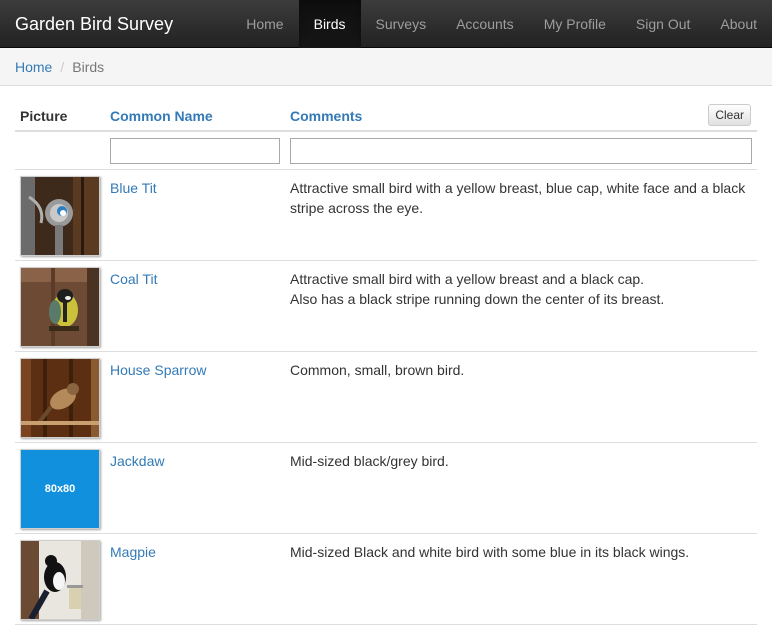 This screenshot has width=772, height=627. Describe the element at coordinates (377, 370) in the screenshot. I see `comment-line: Common, small, brown bird.` at that location.